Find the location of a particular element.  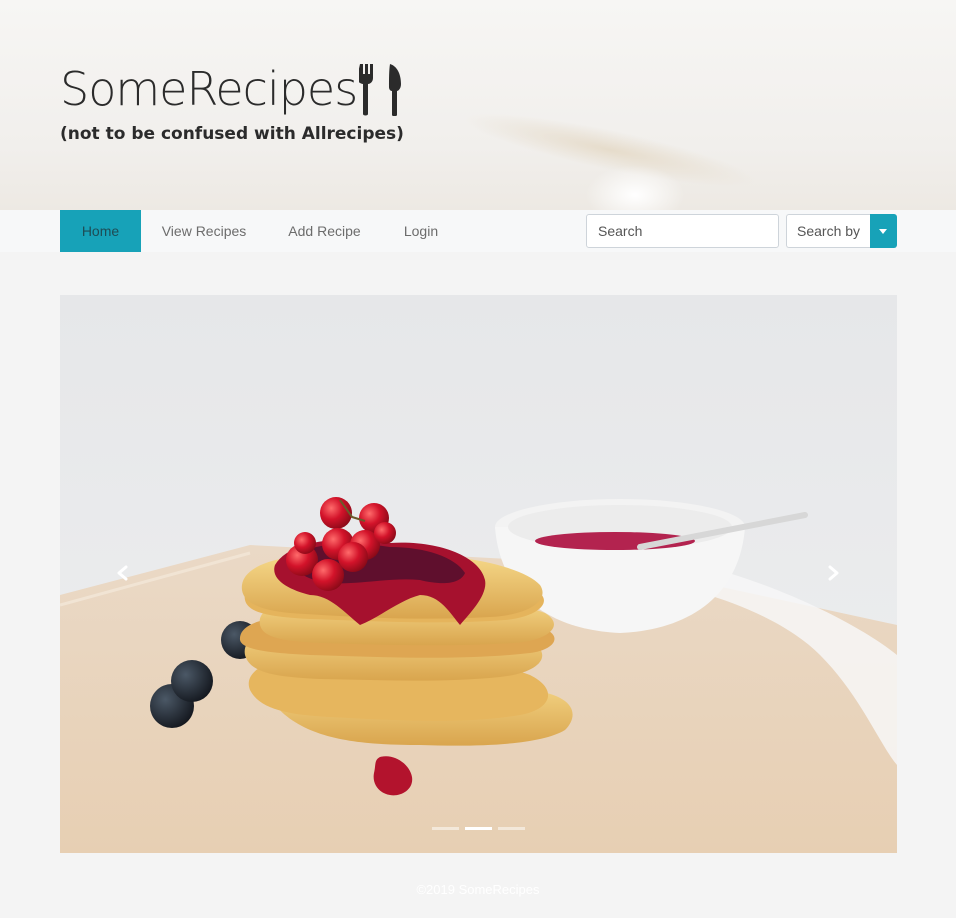

carousel-prev-button is located at coordinates (122, 573).